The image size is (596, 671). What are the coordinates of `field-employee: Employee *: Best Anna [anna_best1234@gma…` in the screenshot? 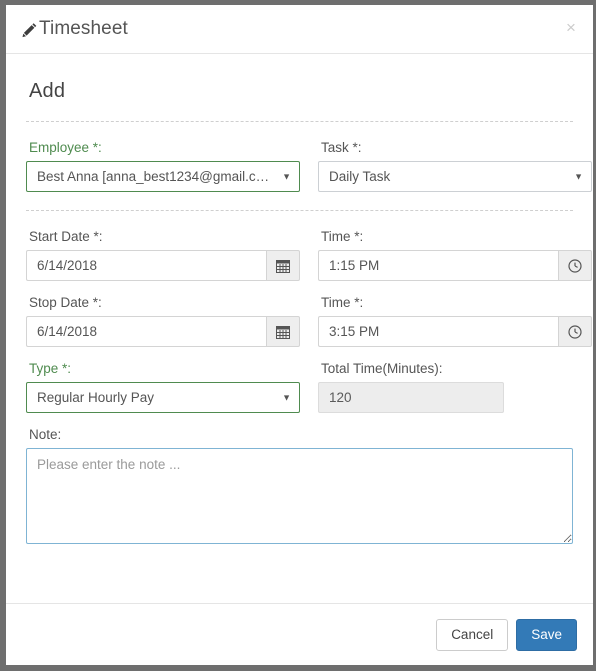 It's located at (163, 166).